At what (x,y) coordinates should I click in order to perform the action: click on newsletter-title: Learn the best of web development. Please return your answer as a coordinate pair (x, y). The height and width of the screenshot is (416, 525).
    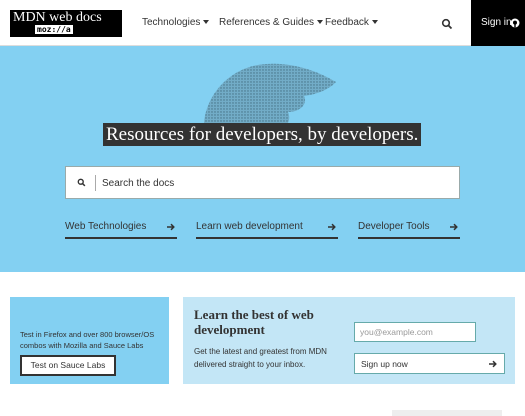
    Looking at the image, I should click on (254, 322).